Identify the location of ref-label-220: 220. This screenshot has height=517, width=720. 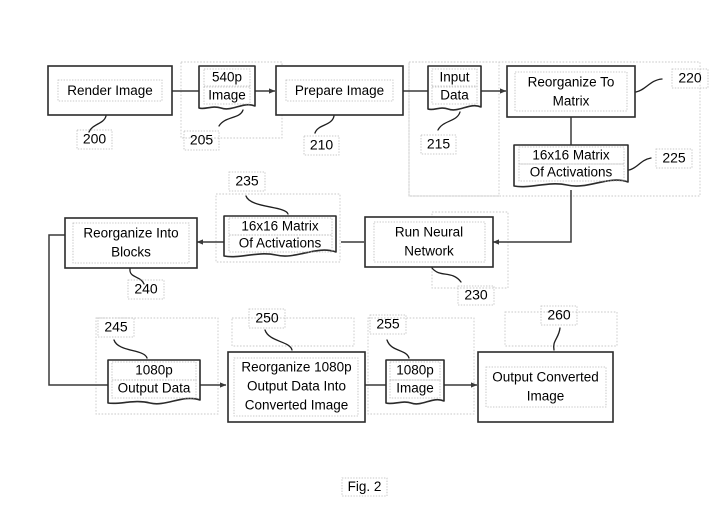
(690, 78).